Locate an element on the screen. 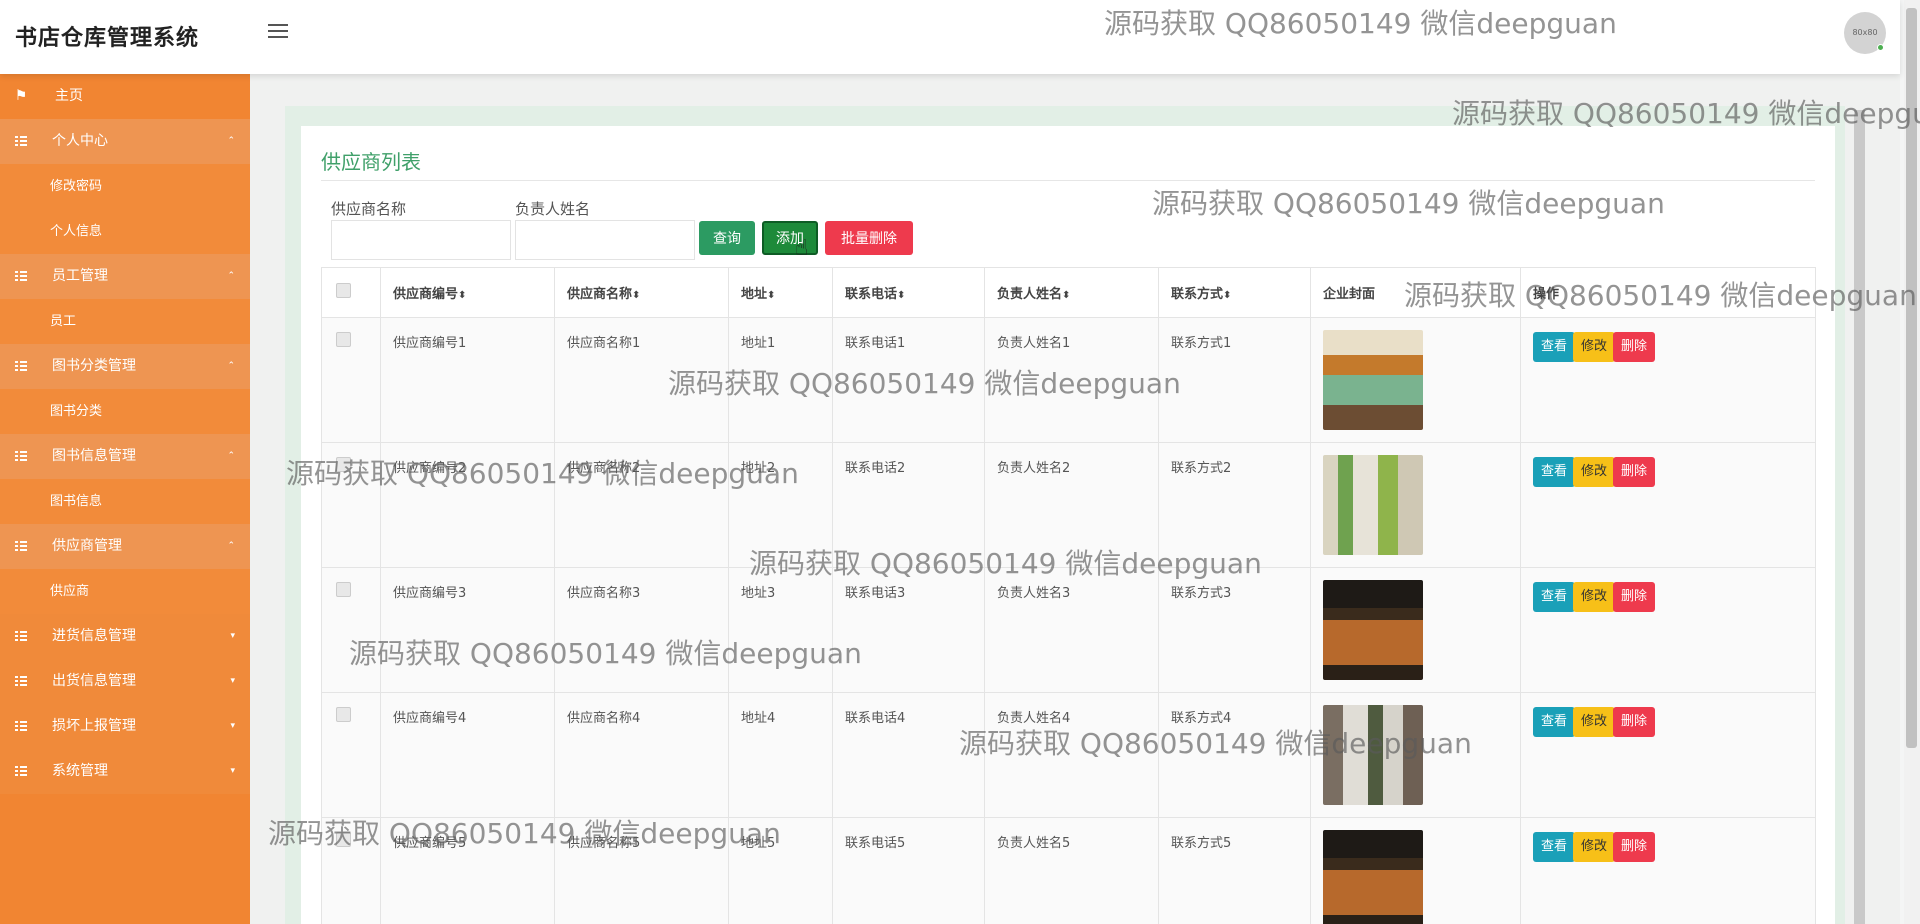 This screenshot has width=1920, height=924. sidebar-group-book-info: 图书信息管理 ⌃ is located at coordinates (125, 456).